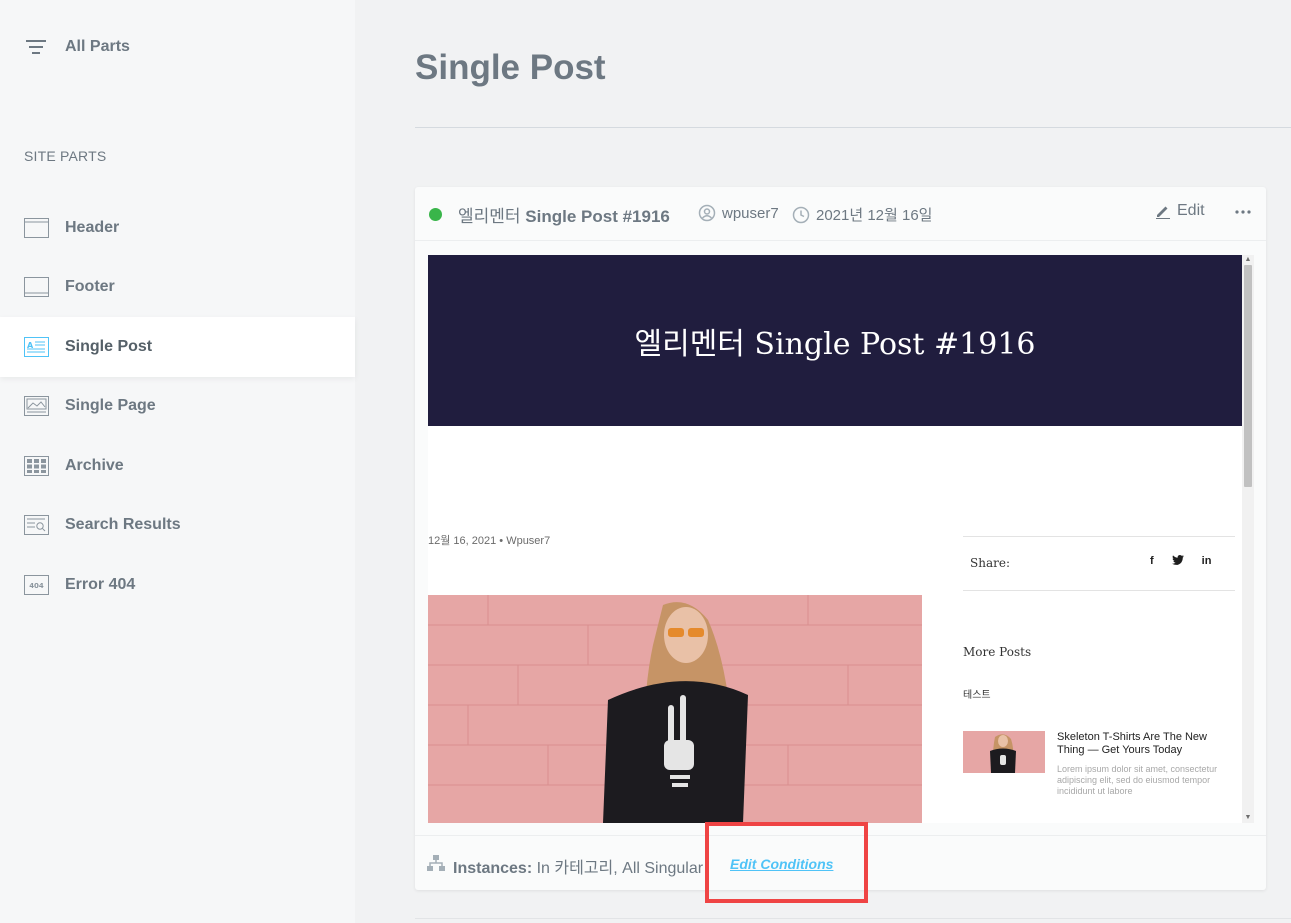 The height and width of the screenshot is (923, 1291). I want to click on template-date: 2021년 12월 16일, so click(862, 214).